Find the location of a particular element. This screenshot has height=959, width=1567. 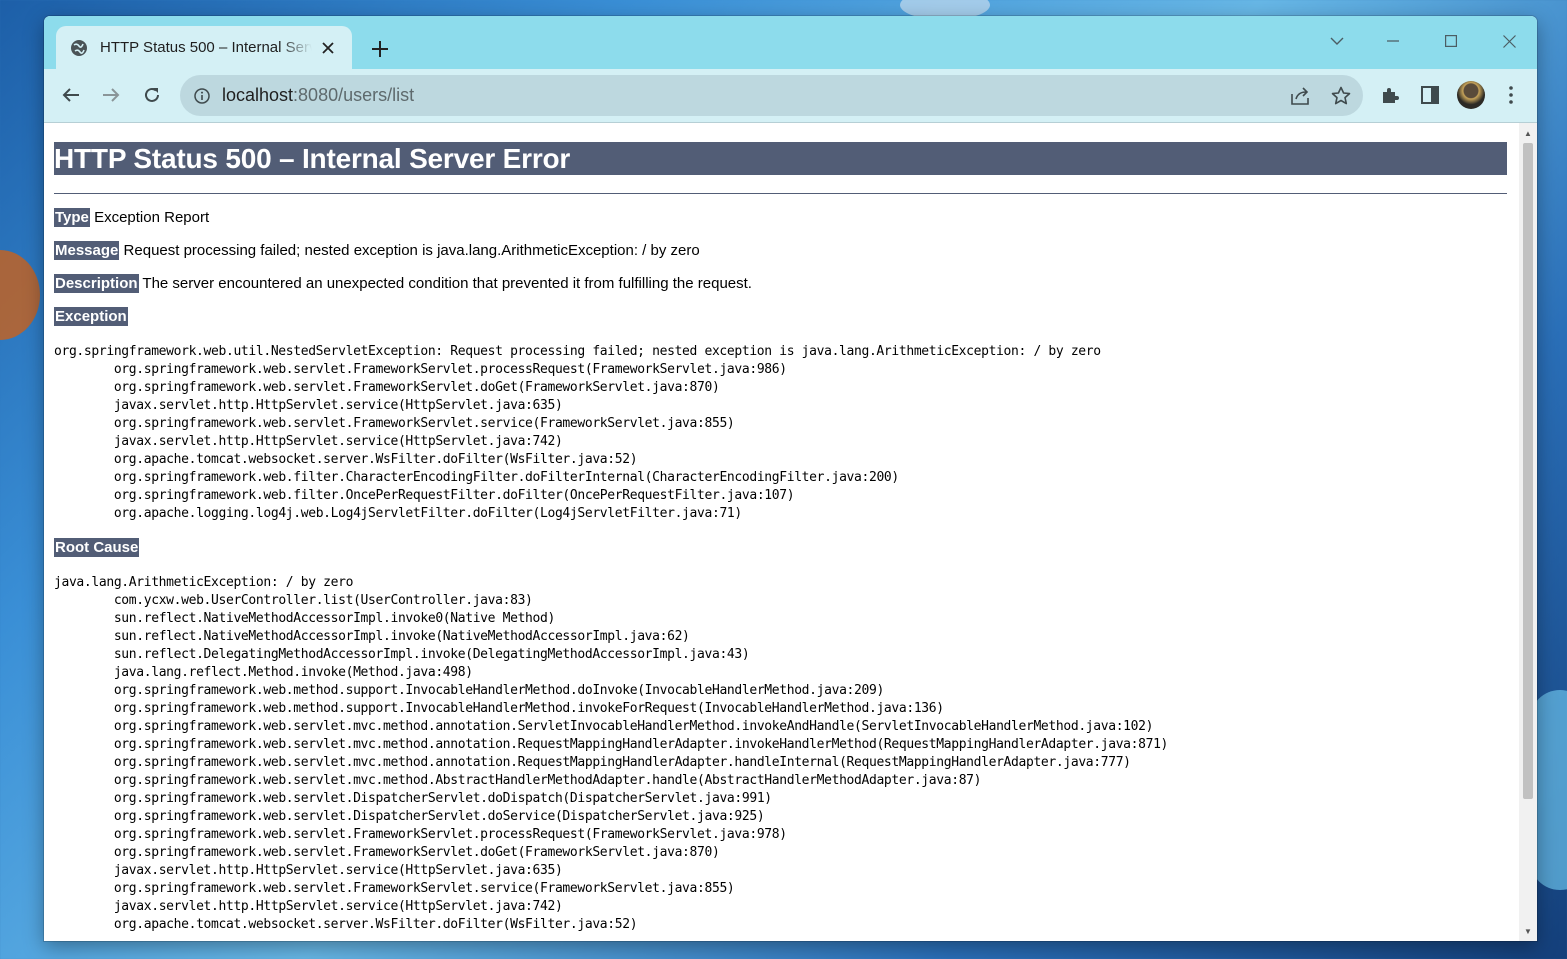

forward-button is located at coordinates (111, 95).